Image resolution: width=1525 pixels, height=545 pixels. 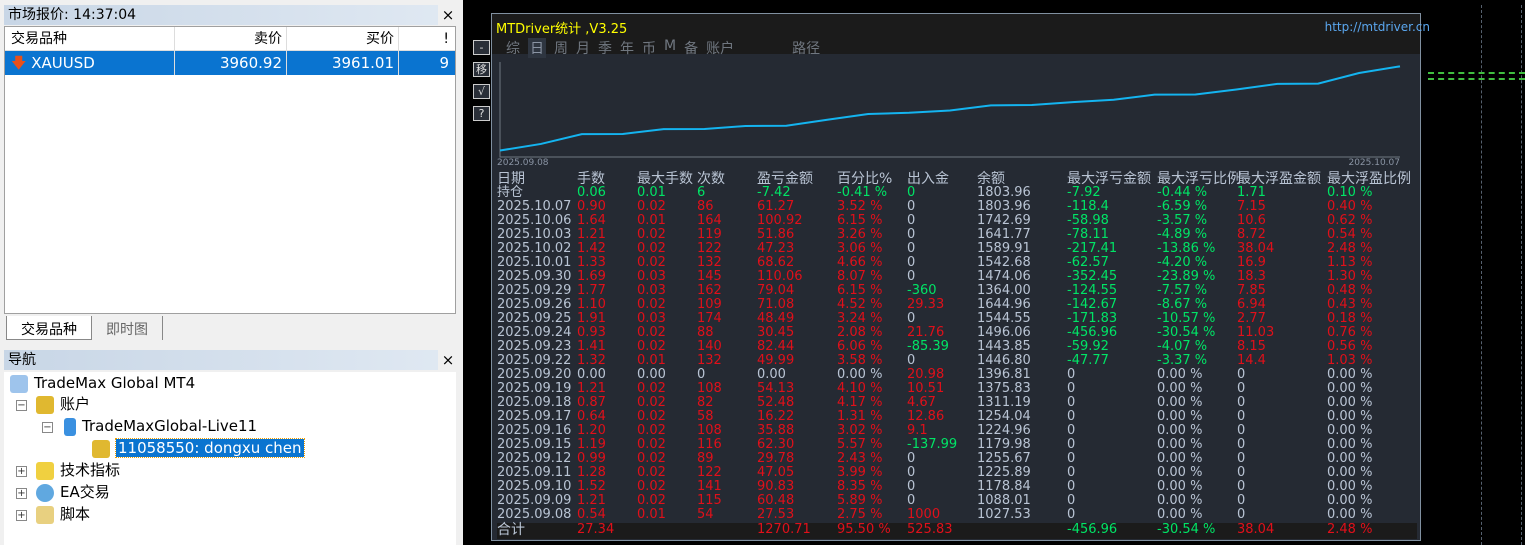 What do you see at coordinates (932, 444) in the screenshot?
I see `cell: -137.99` at bounding box center [932, 444].